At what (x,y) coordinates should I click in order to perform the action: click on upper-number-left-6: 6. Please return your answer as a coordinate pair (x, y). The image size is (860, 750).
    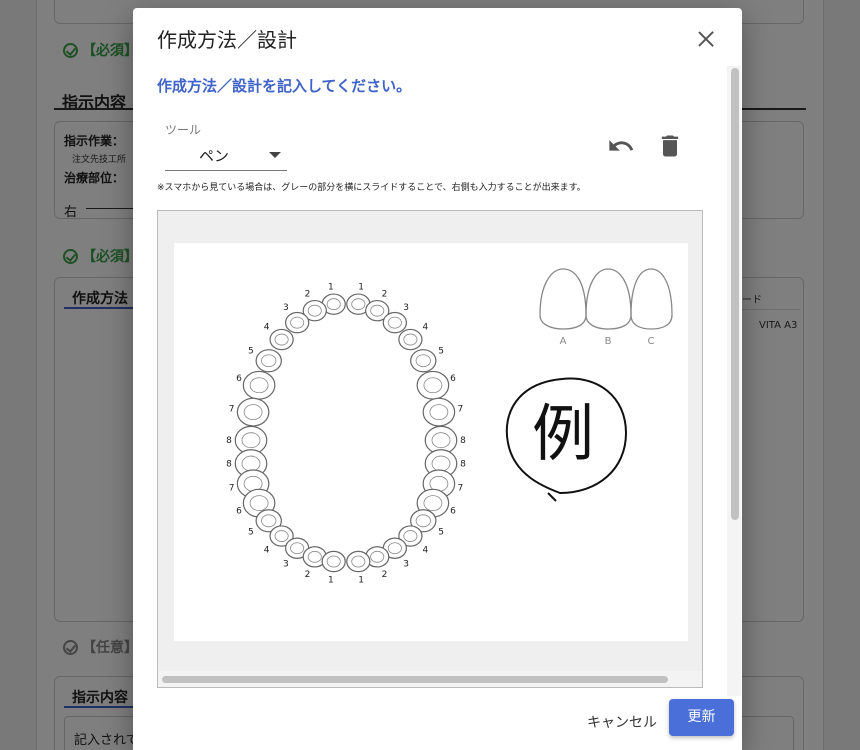
    Looking at the image, I should click on (453, 379).